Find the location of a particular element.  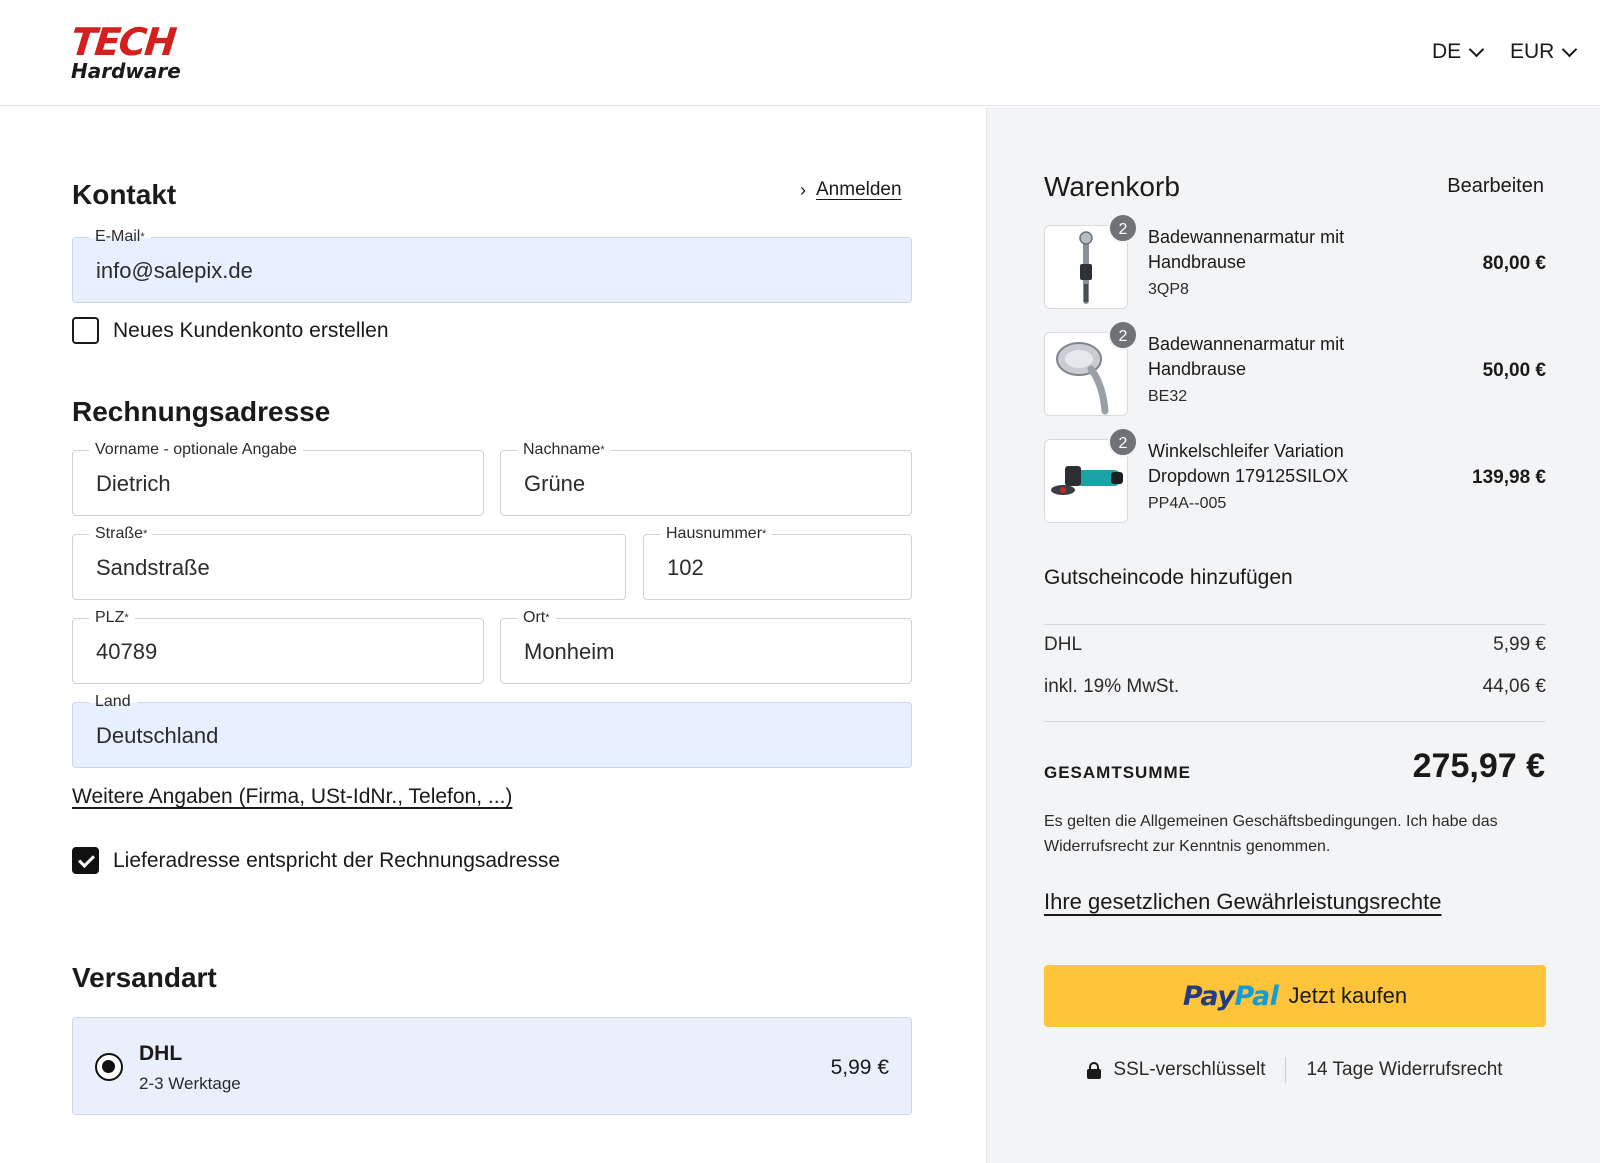

item-price: 80,00 € is located at coordinates (1514, 263).